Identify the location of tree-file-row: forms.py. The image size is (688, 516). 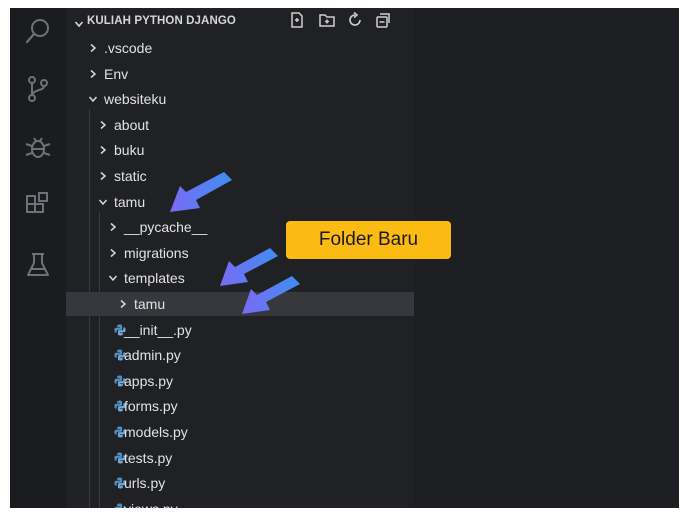
(240, 406).